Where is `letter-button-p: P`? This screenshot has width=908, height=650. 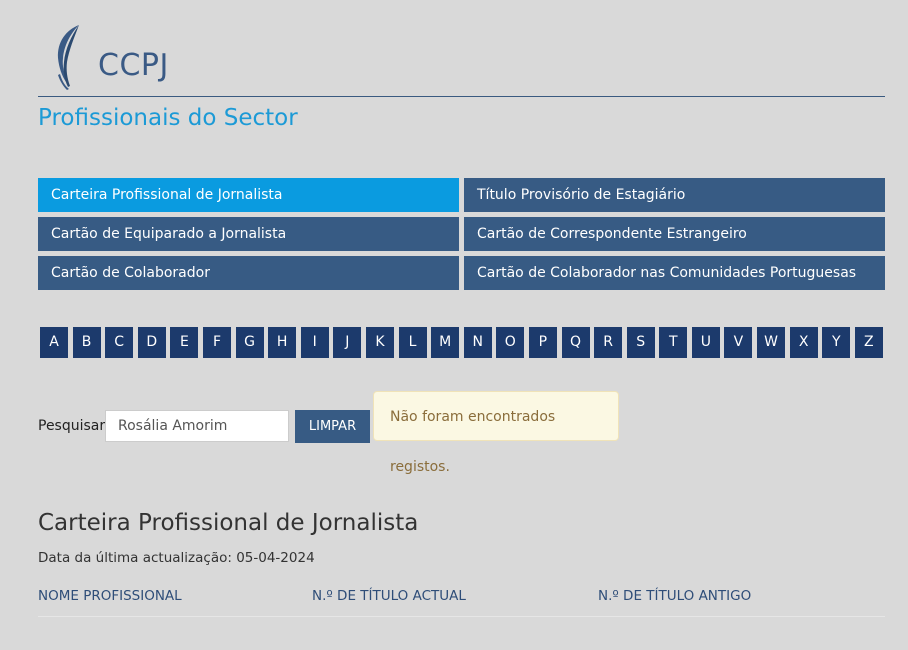
letter-button-p: P is located at coordinates (542, 342).